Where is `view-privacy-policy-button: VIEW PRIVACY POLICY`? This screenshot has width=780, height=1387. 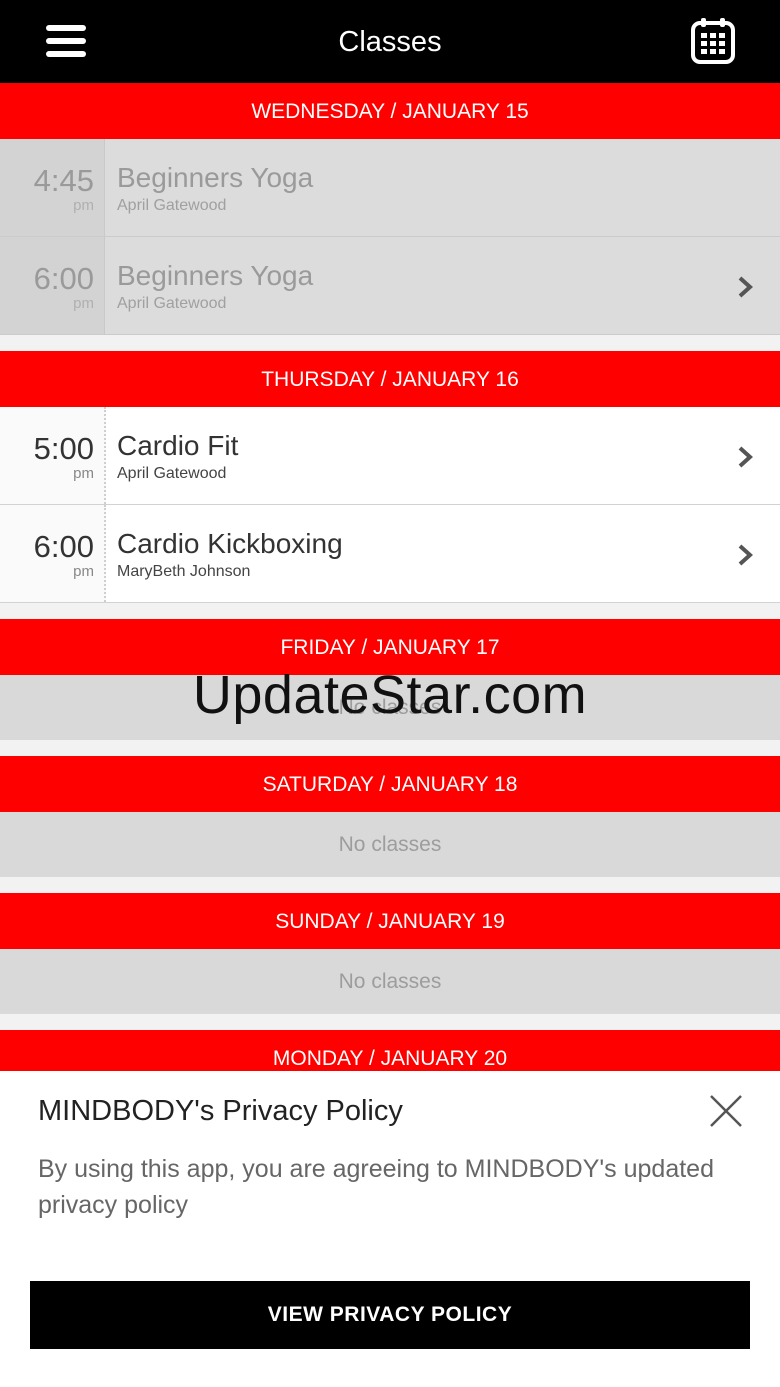
view-privacy-policy-button: VIEW PRIVACY POLICY is located at coordinates (390, 1315).